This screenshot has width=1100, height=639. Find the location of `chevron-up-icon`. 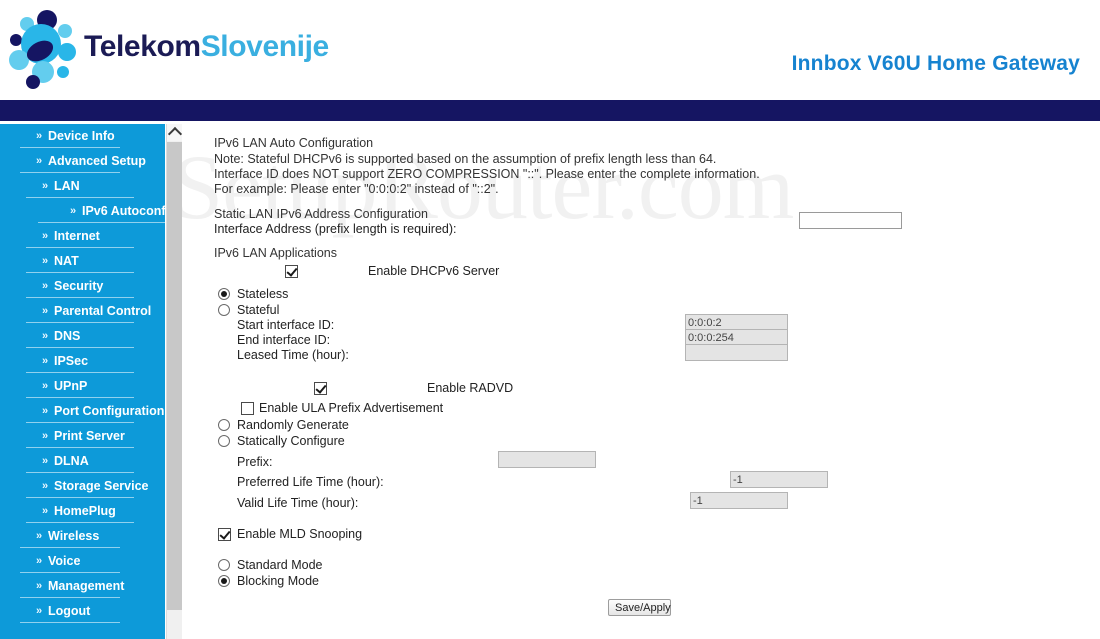

chevron-up-icon is located at coordinates (175, 134).